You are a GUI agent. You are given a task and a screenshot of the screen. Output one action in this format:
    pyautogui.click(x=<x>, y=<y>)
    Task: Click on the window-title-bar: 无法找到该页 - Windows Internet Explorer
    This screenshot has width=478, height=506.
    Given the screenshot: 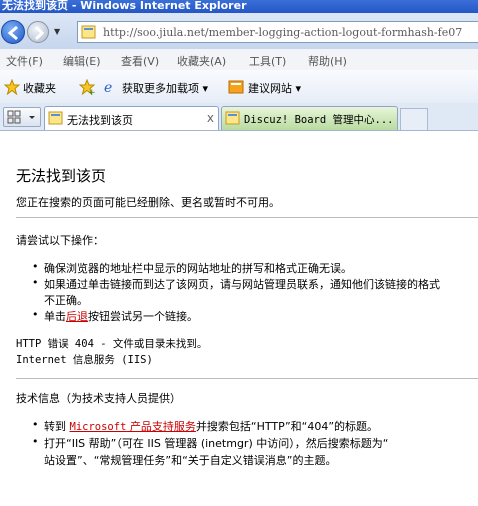 What is the action you would take?
    pyautogui.click(x=239, y=6)
    